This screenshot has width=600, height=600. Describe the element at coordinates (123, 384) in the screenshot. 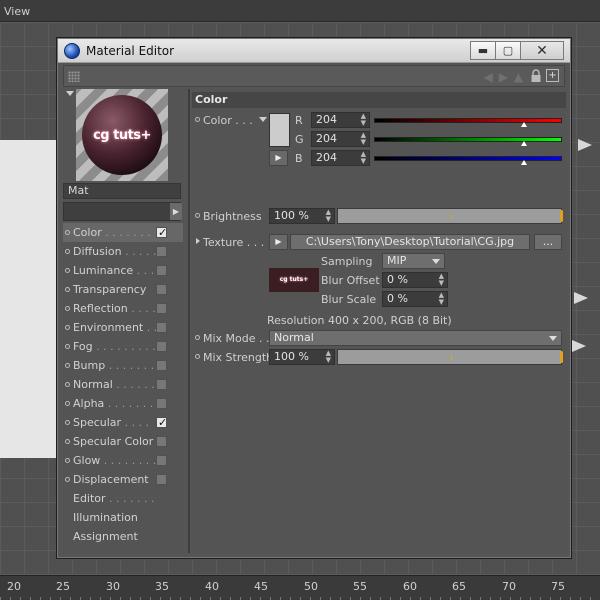

I see `channel-item-normal: Normal . . . . . .` at that location.